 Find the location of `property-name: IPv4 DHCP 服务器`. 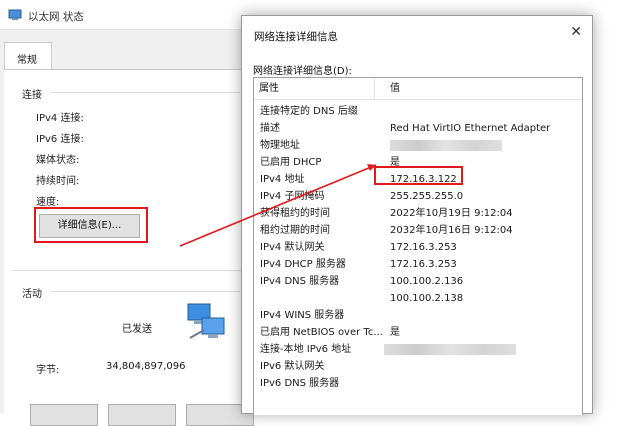

property-name: IPv4 DHCP 服务器 is located at coordinates (303, 264).